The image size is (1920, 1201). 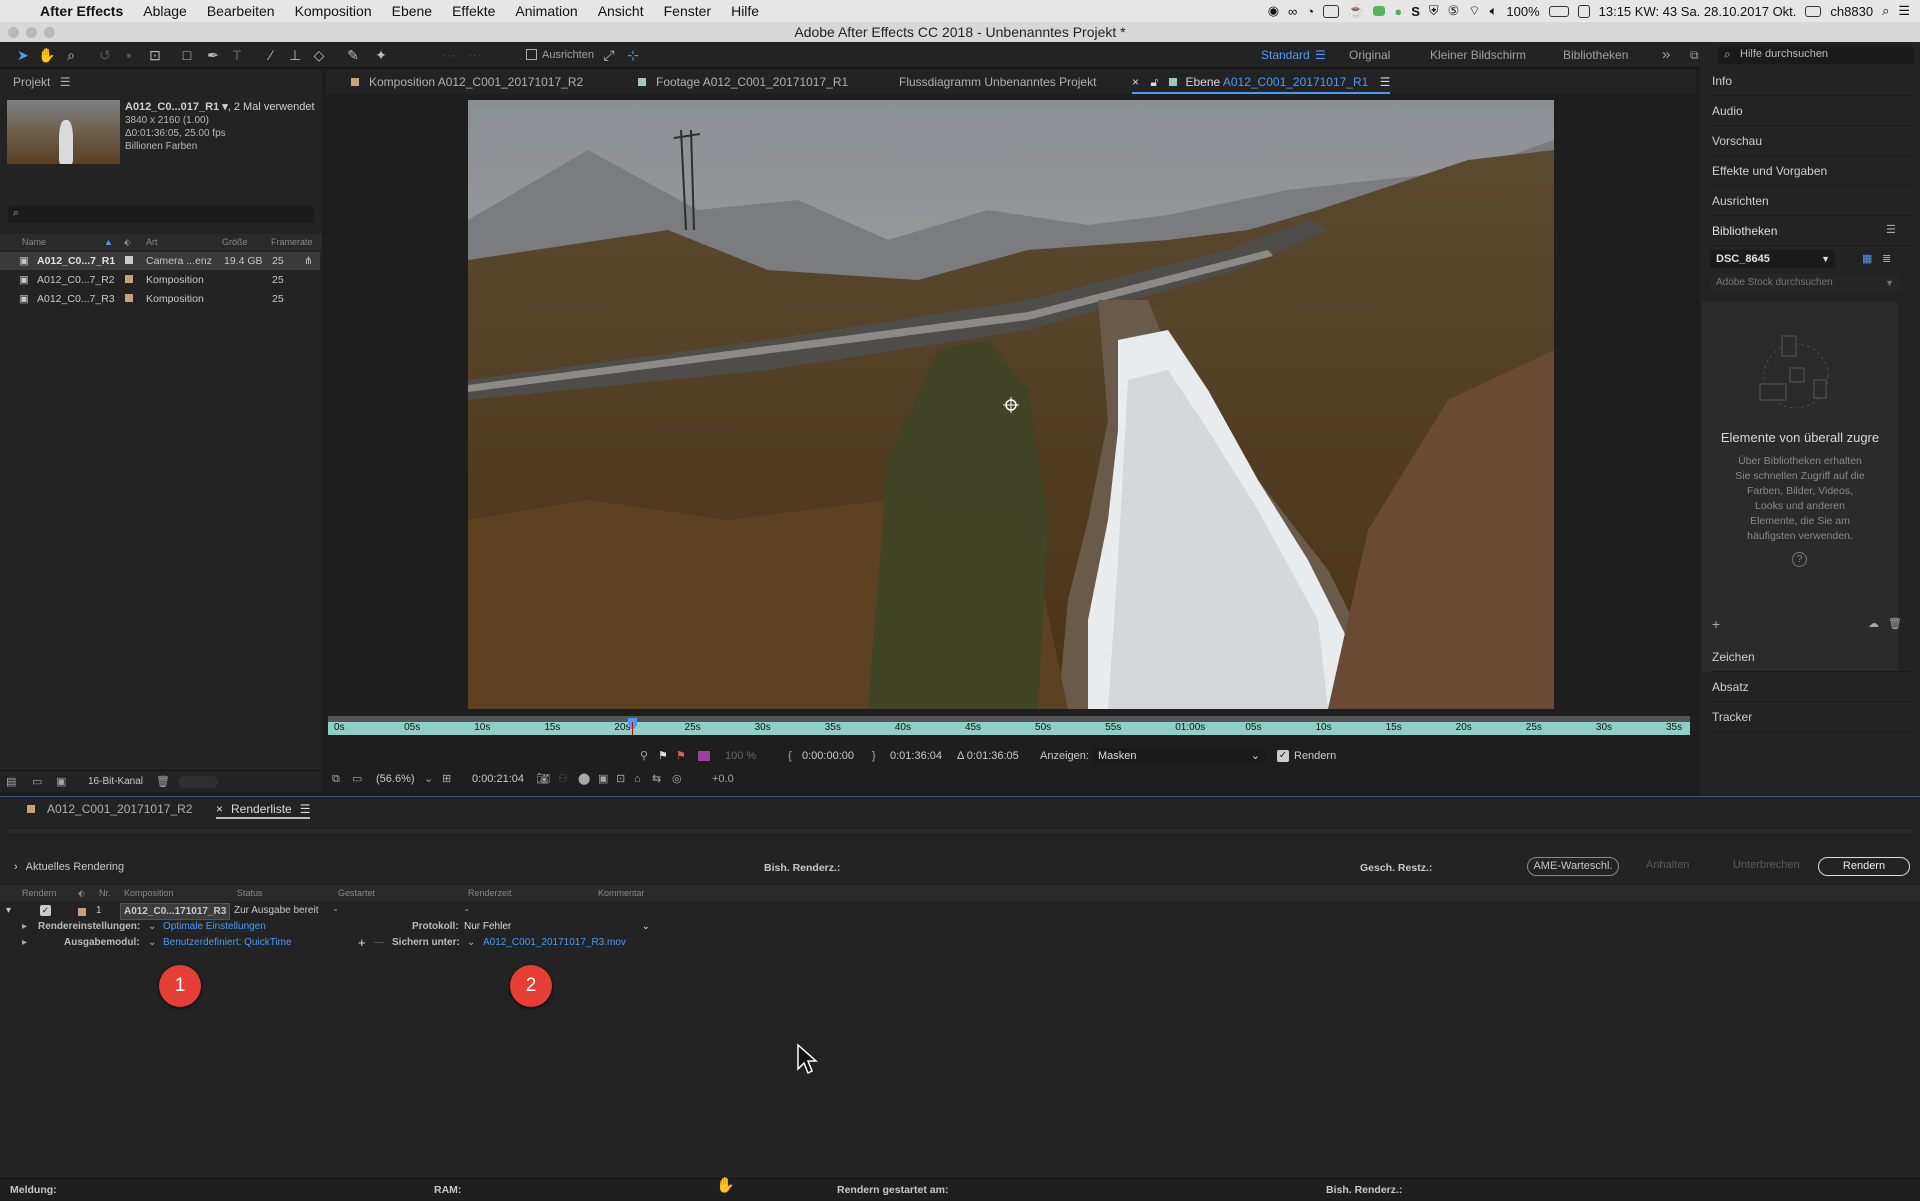 I want to click on creative-cloud-icon: ∞, so click(x=1292, y=11).